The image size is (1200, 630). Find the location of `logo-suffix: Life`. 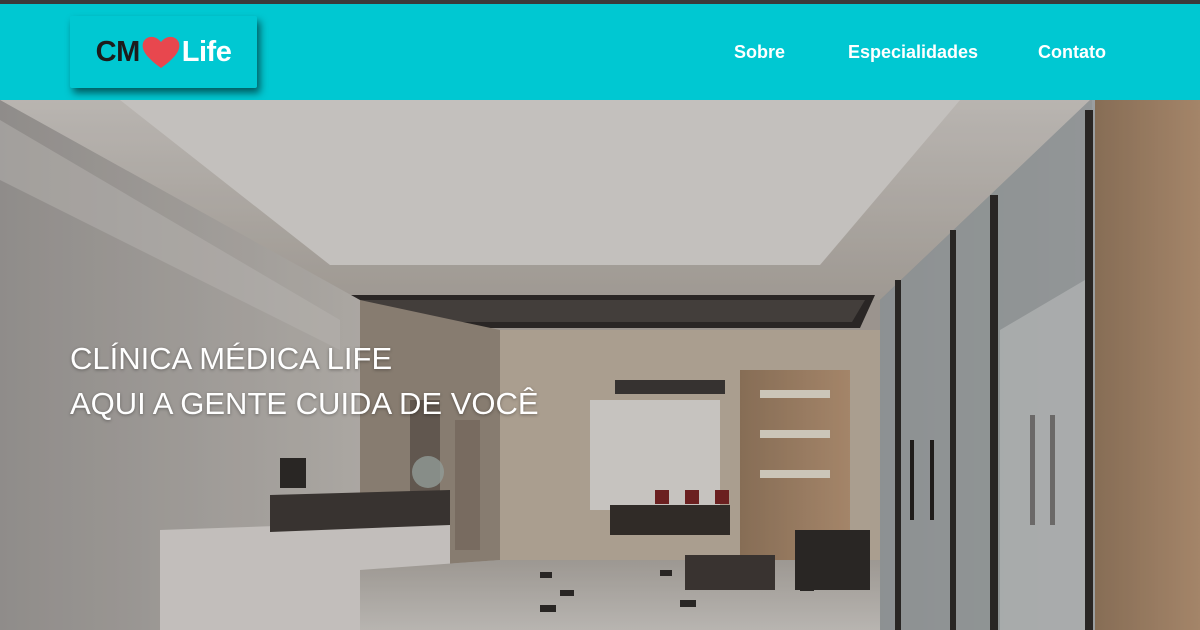

logo-suffix: Life is located at coordinates (206, 51).